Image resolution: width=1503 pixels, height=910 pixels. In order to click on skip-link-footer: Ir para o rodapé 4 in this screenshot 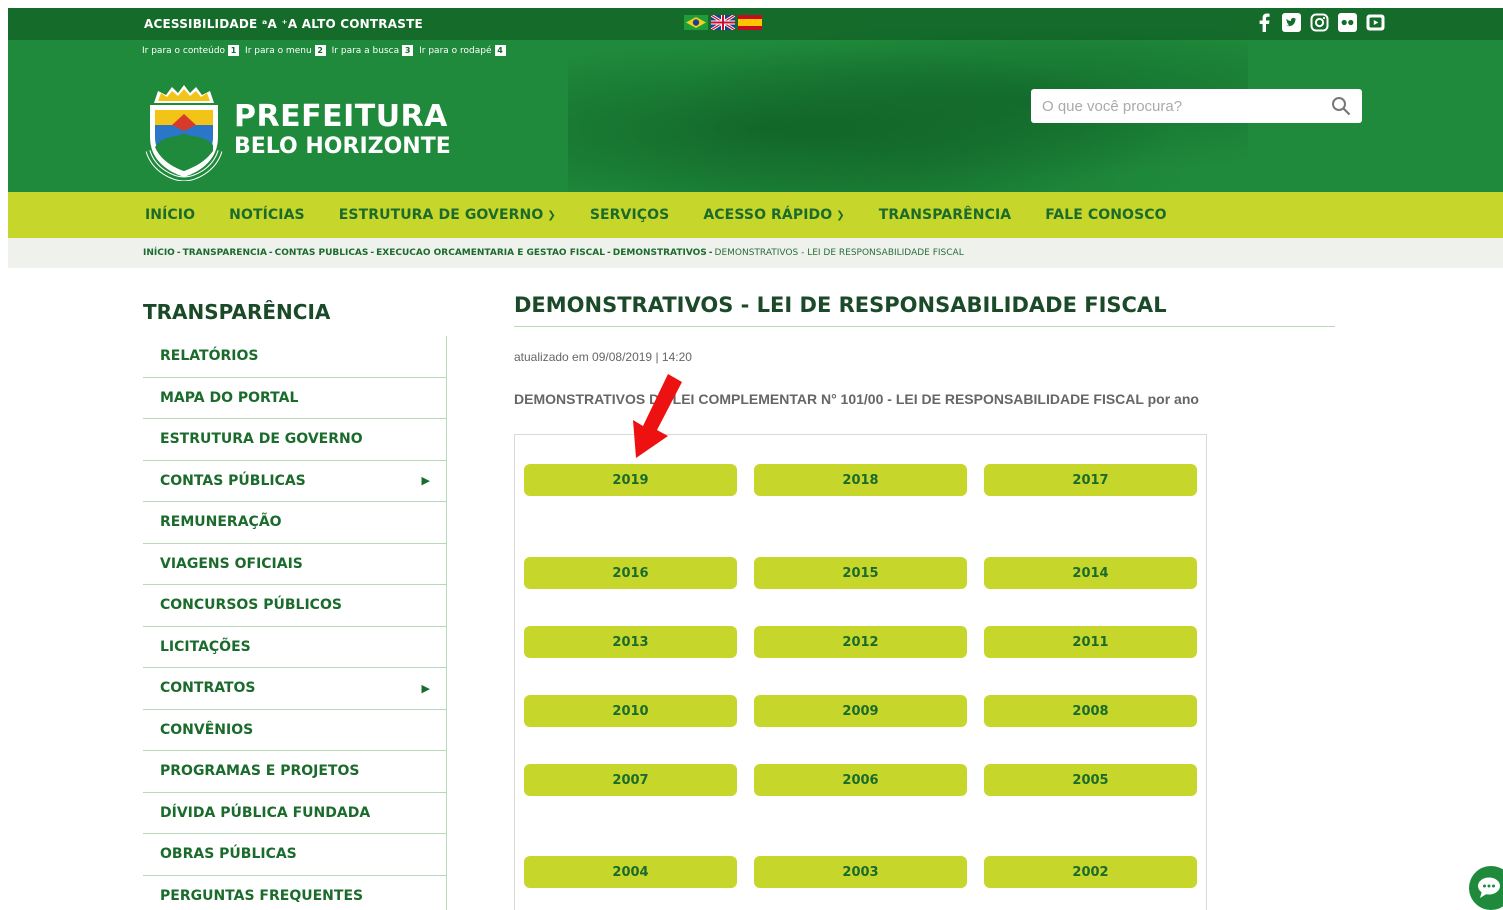, I will do `click(462, 50)`.